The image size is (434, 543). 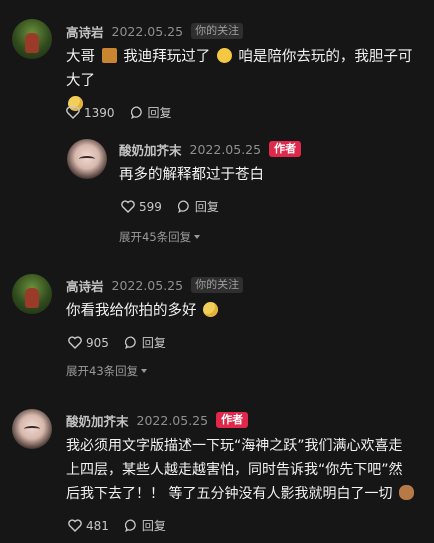 I want to click on like-button: 481, so click(x=88, y=526).